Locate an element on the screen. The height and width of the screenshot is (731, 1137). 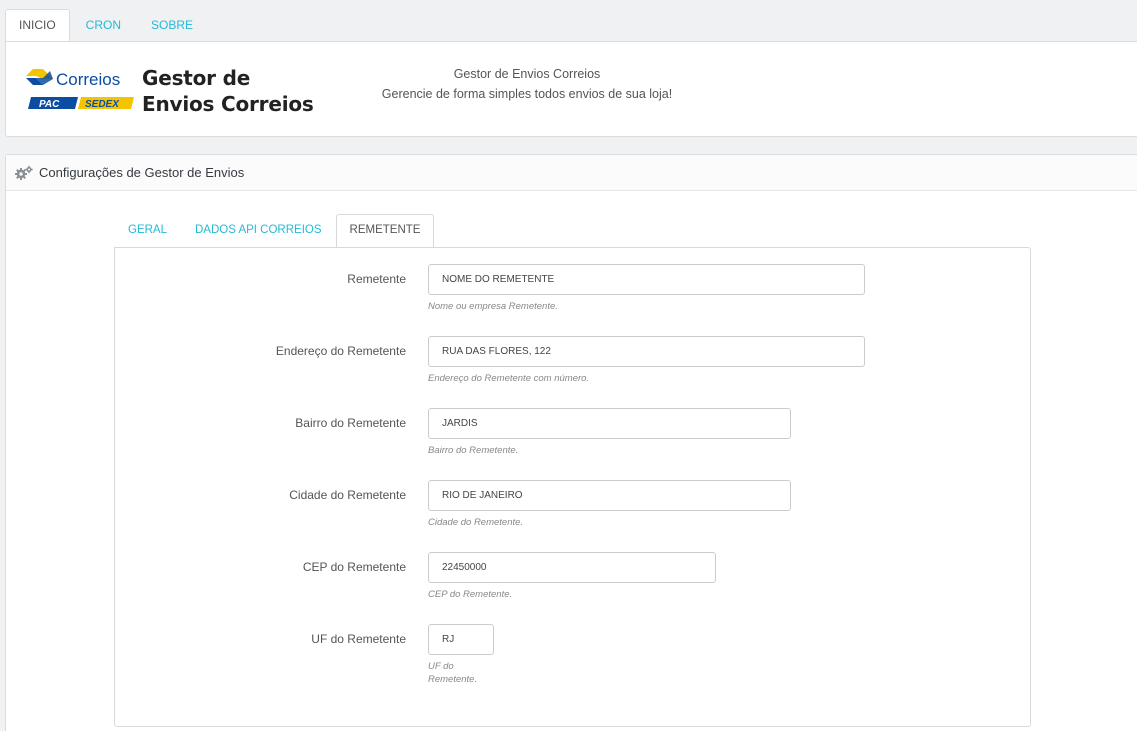
cidade-input is located at coordinates (609, 495).